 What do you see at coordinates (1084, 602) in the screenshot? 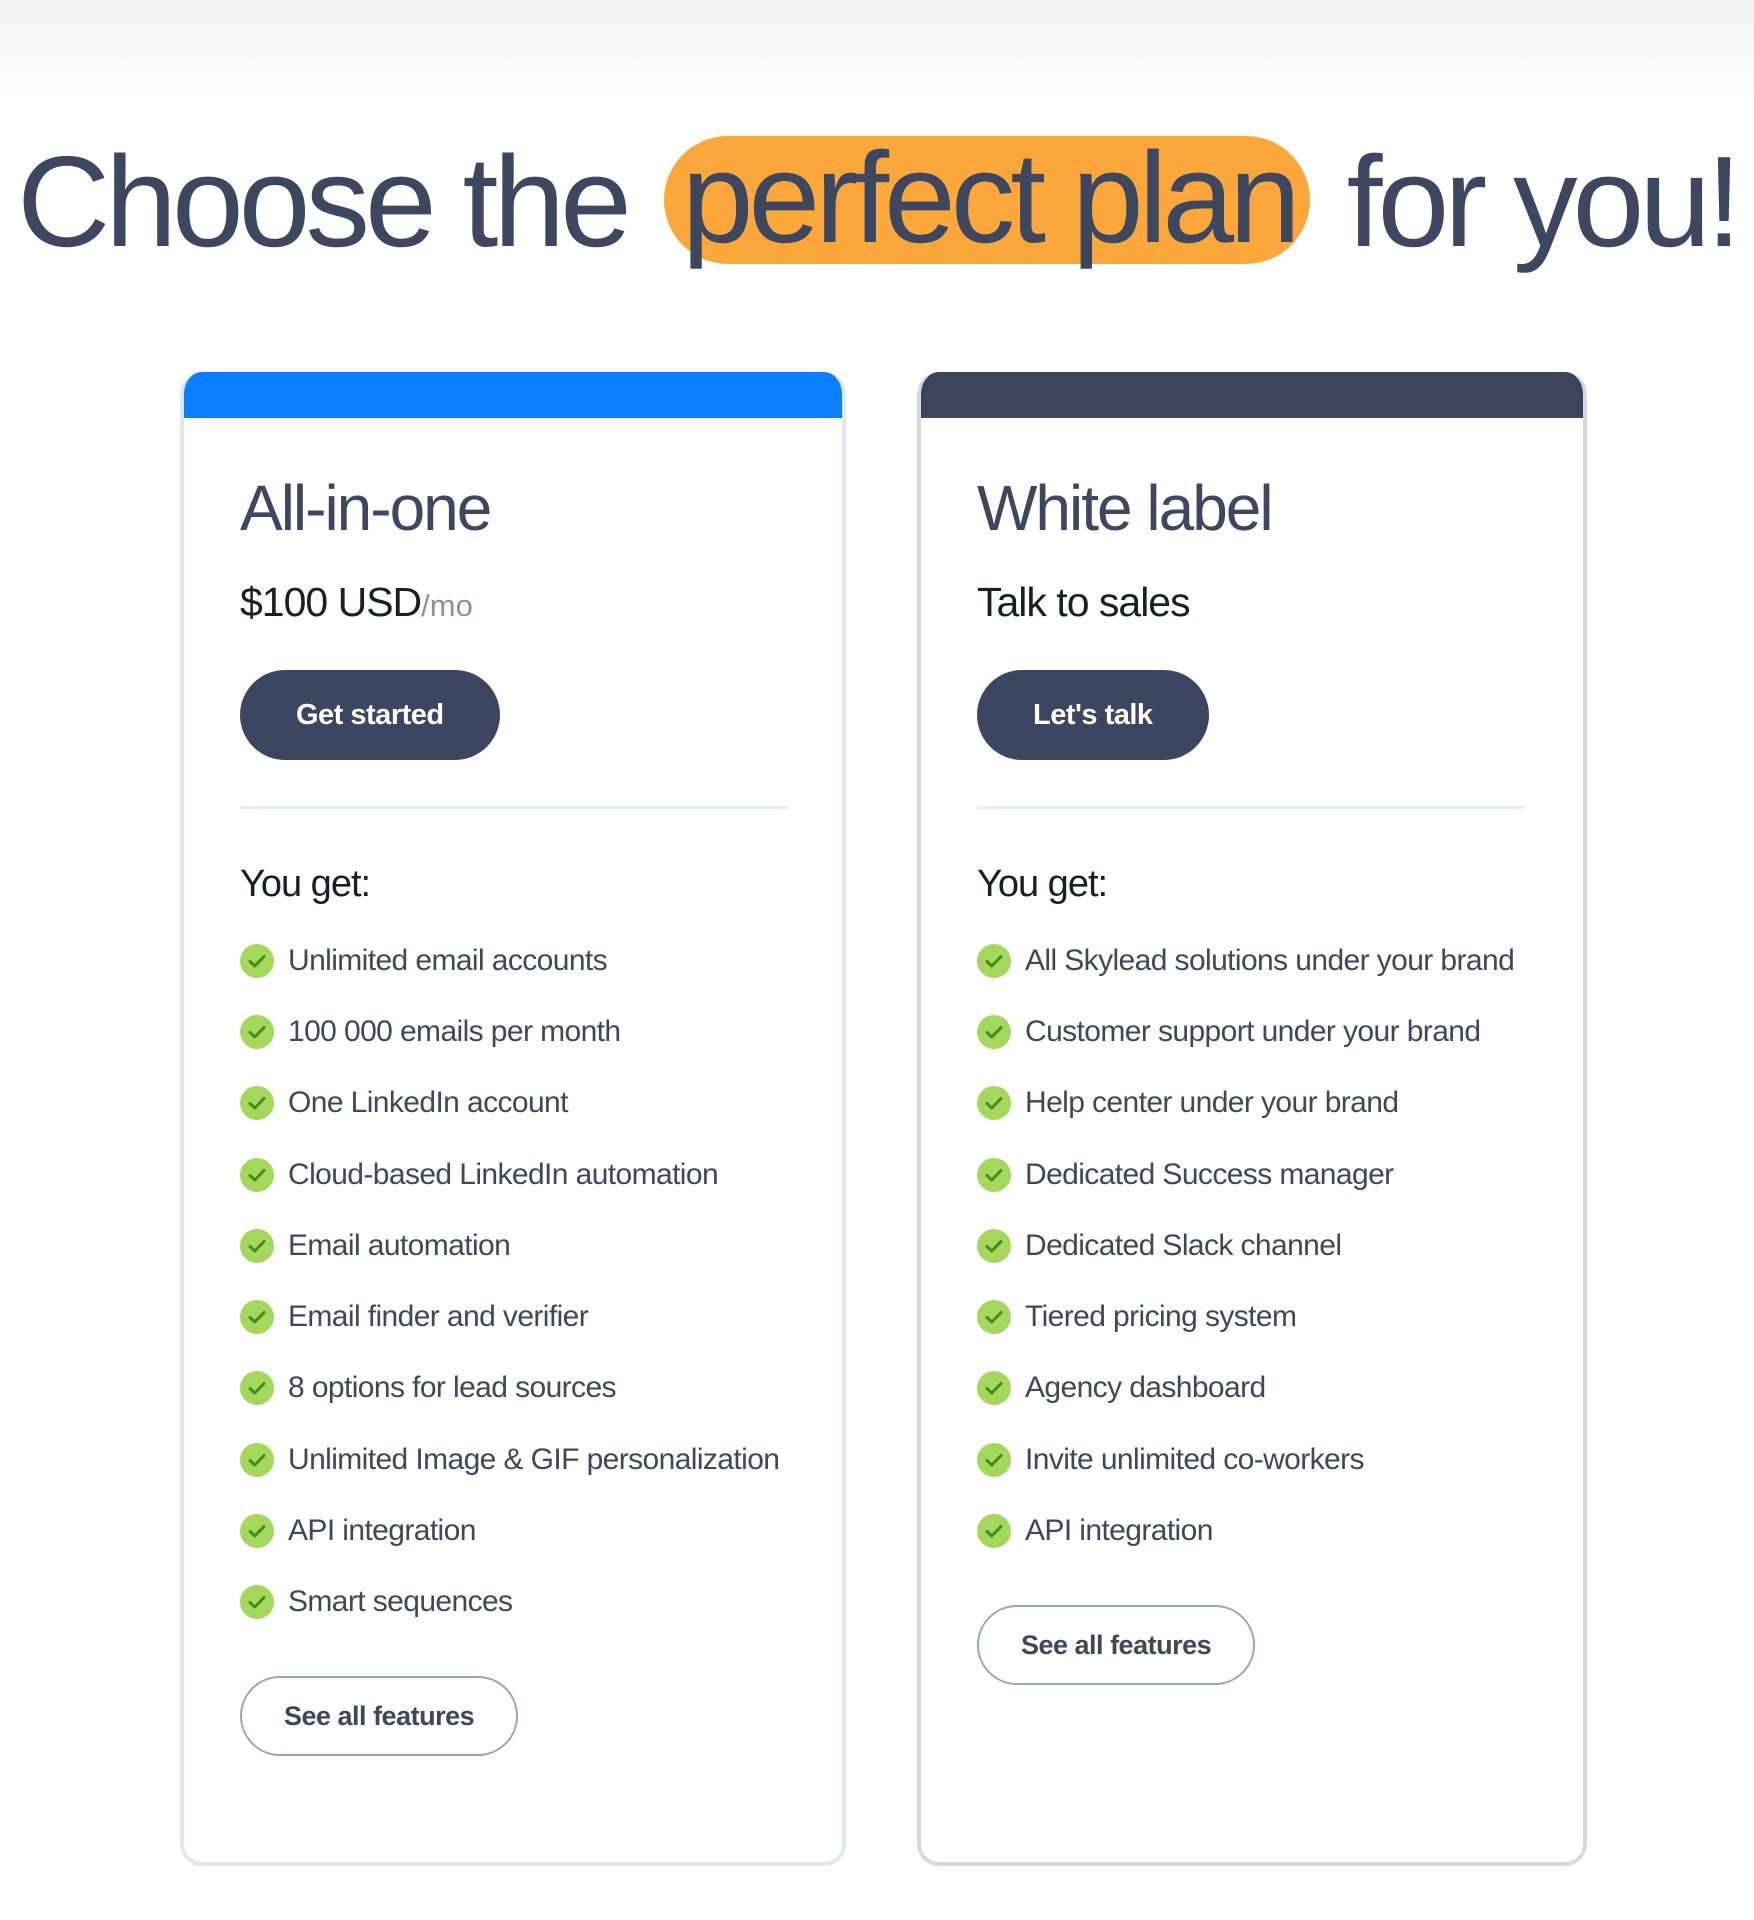
I see `price-amount: Talk to sales` at bounding box center [1084, 602].